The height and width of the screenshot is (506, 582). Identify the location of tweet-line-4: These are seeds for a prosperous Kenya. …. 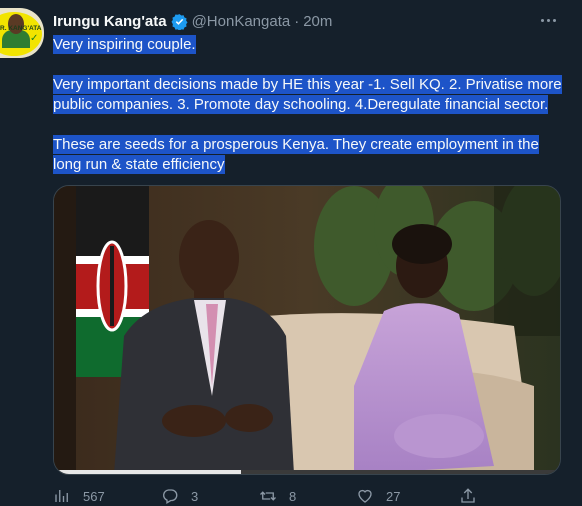
(296, 144).